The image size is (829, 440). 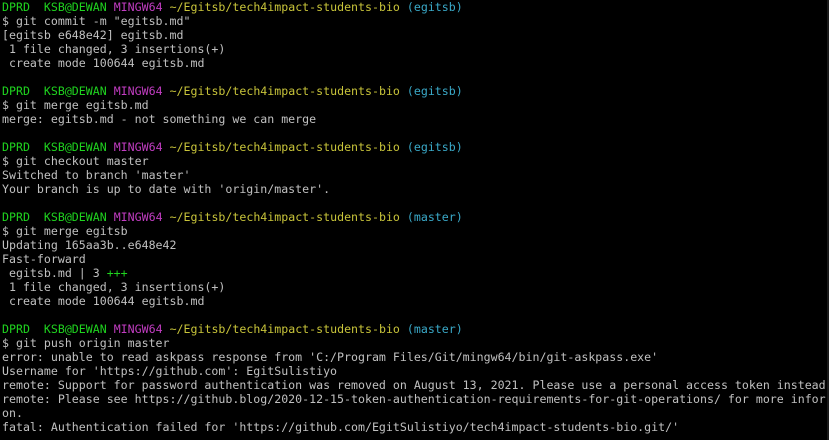 What do you see at coordinates (96, 175) in the screenshot?
I see `output-line: Switched to branch 'master'` at bounding box center [96, 175].